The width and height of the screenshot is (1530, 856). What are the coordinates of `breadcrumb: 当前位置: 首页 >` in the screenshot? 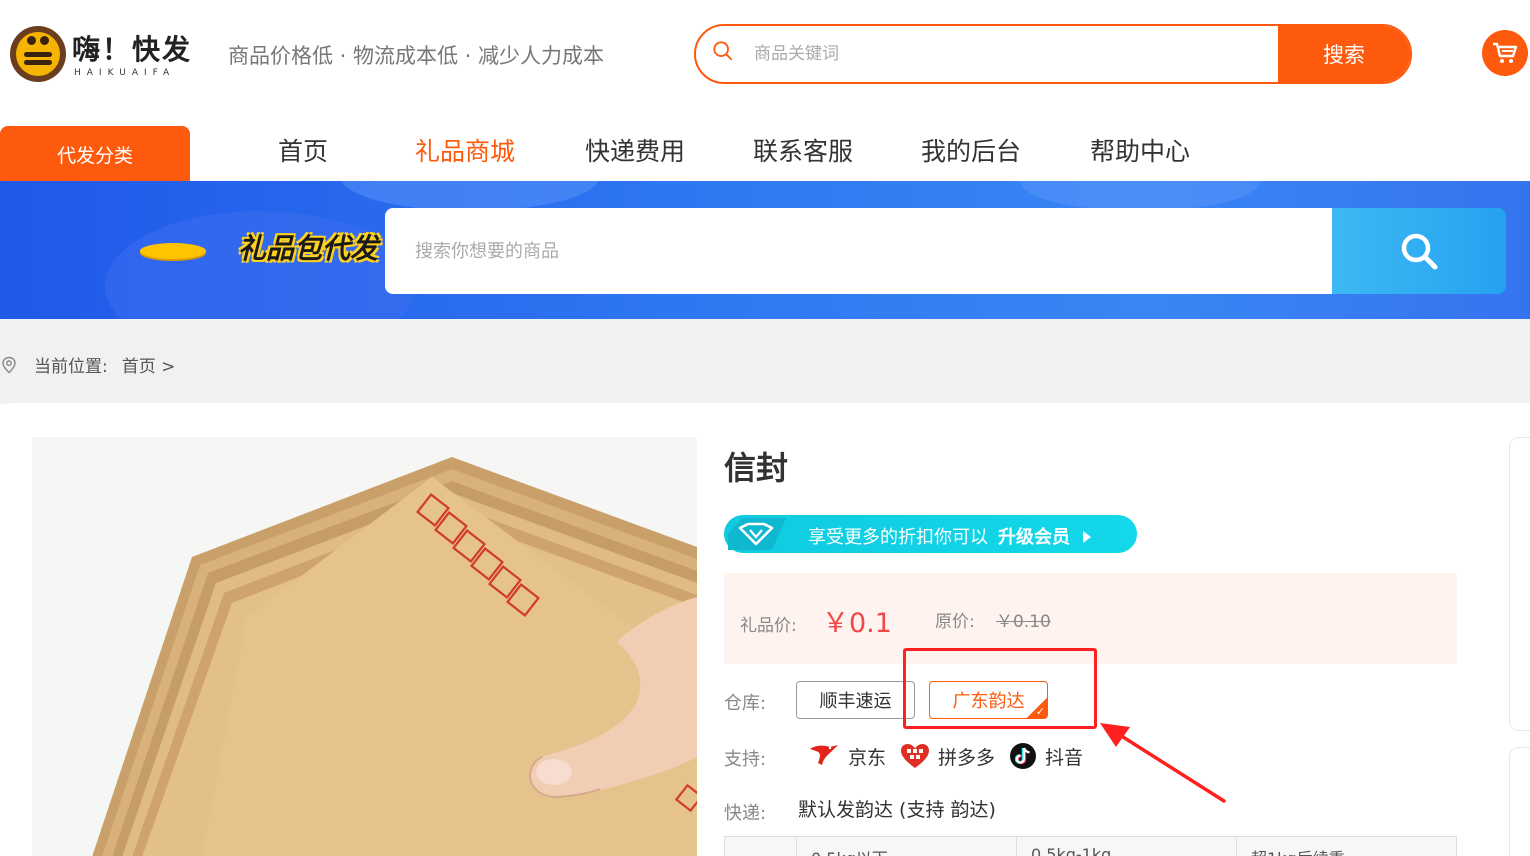 It's located at (87, 364).